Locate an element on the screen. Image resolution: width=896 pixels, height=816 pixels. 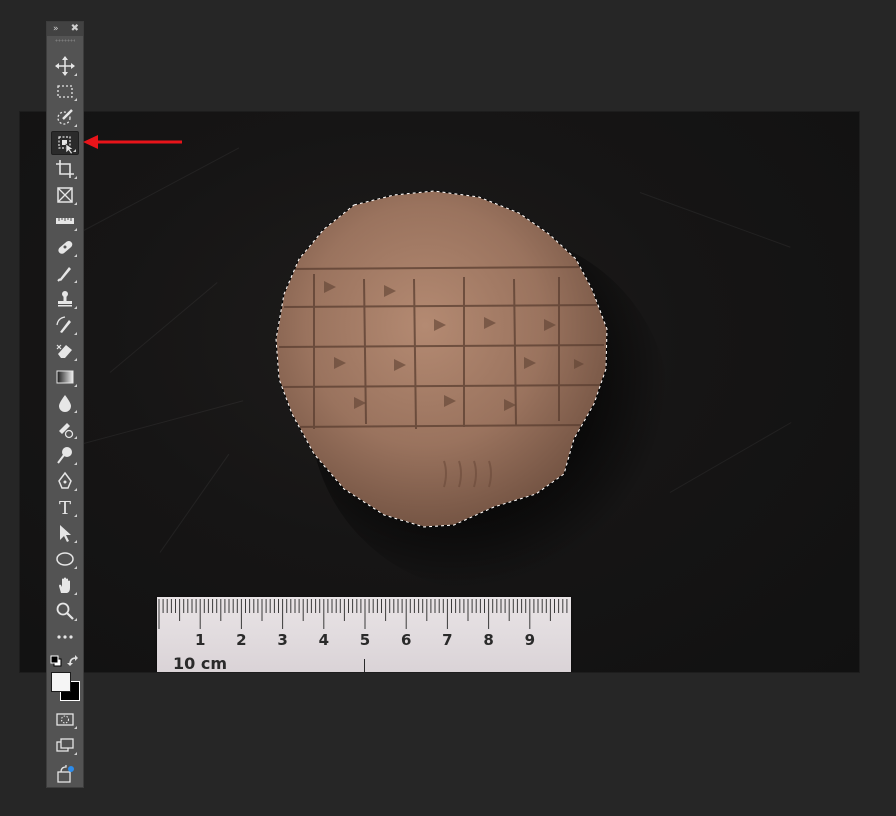
stamp-tool is located at coordinates (65, 299).